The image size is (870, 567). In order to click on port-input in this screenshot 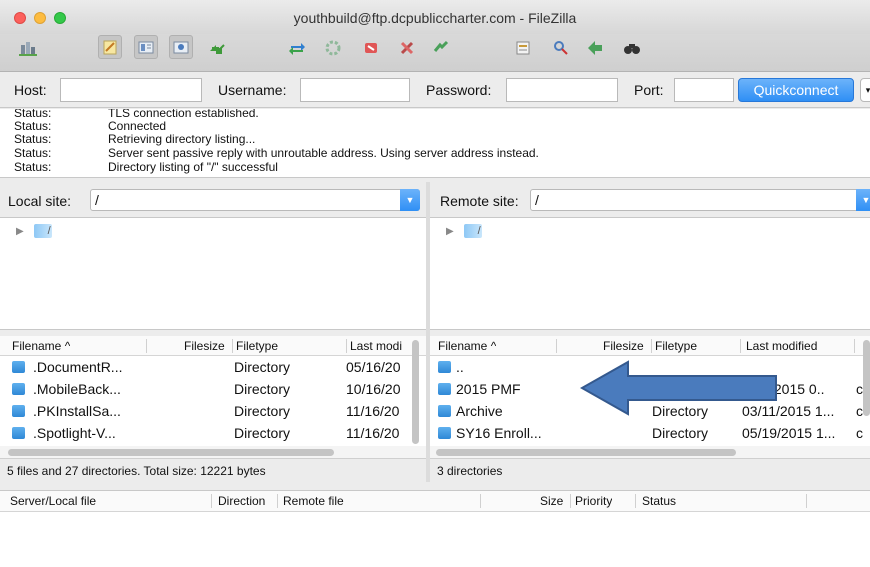, I will do `click(704, 90)`.